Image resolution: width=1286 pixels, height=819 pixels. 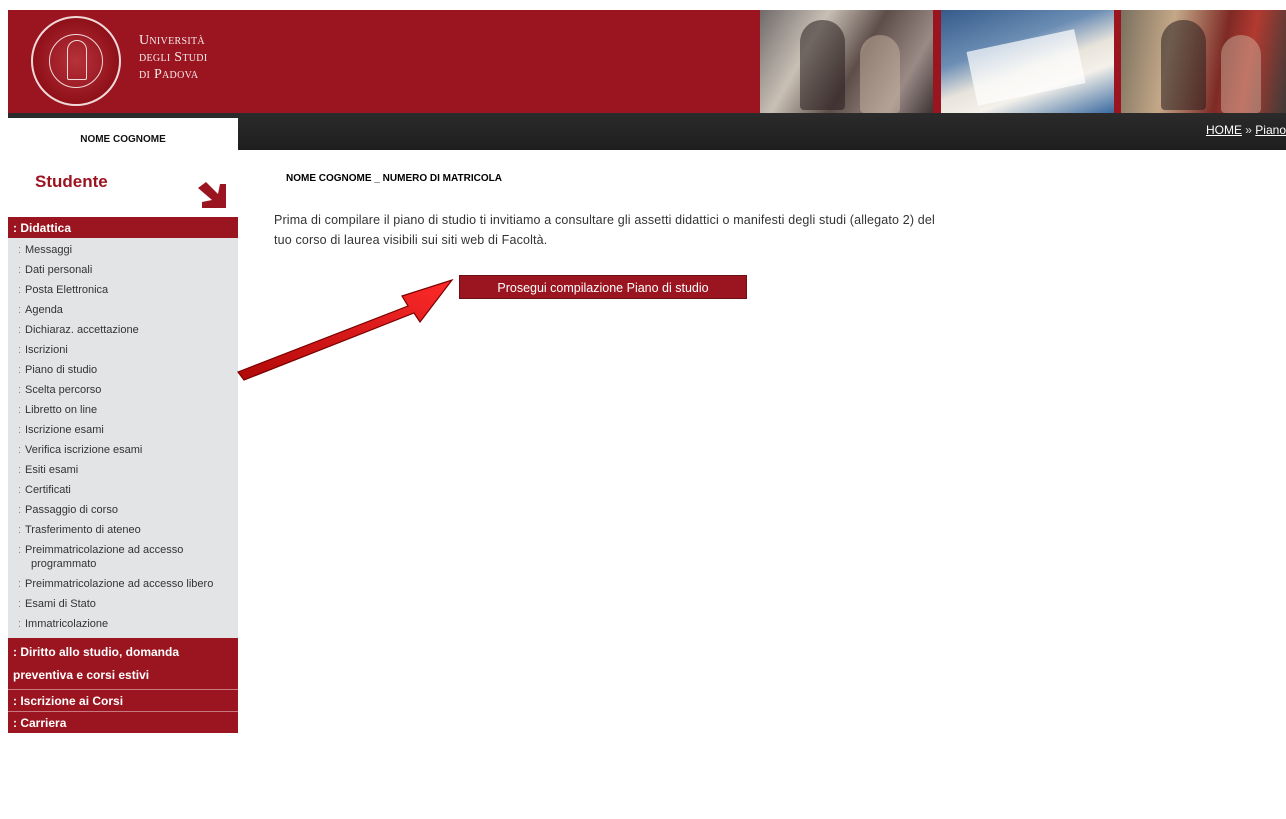 I want to click on user-name: NOME COGNOME, so click(x=123, y=139).